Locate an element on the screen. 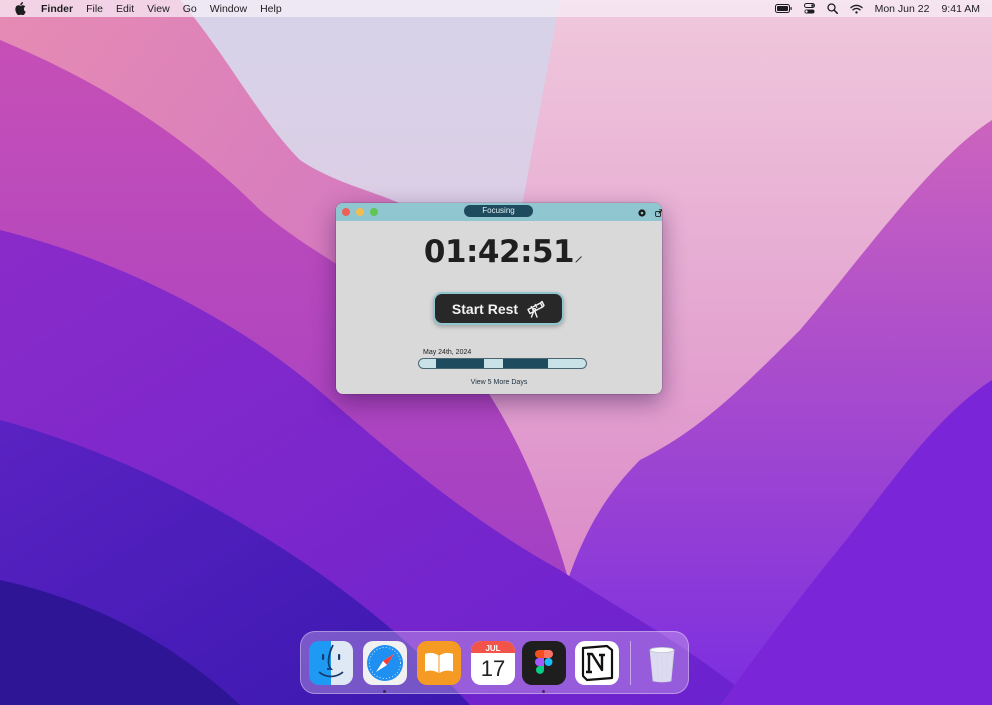 The width and height of the screenshot is (992, 705). calendar-day: 17 is located at coordinates (493, 668).